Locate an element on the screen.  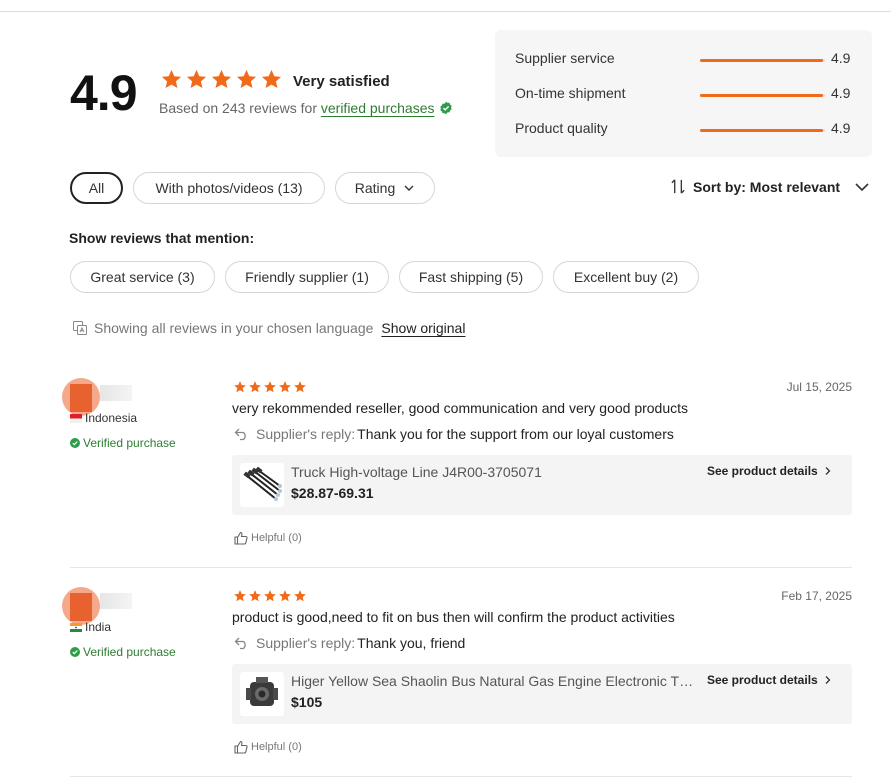
reply-text: Thank you, friend is located at coordinates (411, 643).